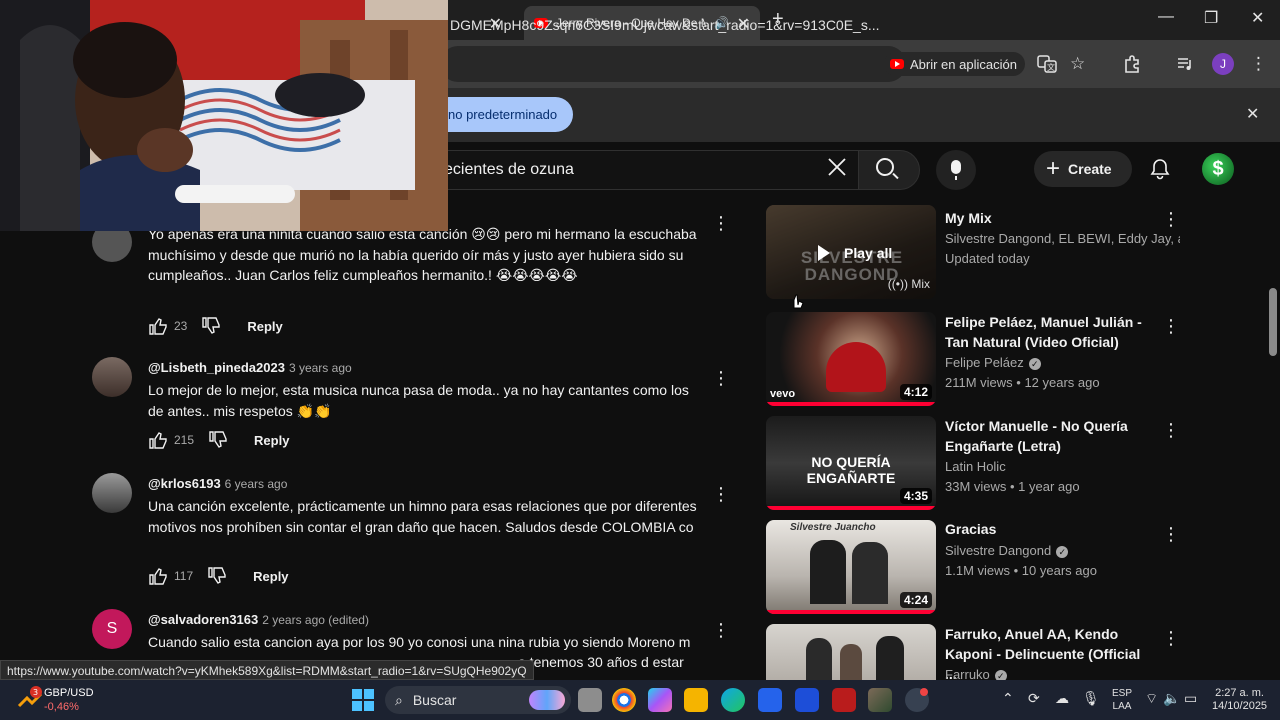  What do you see at coordinates (660, 700) in the screenshot?
I see `copilot-app-icon` at bounding box center [660, 700].